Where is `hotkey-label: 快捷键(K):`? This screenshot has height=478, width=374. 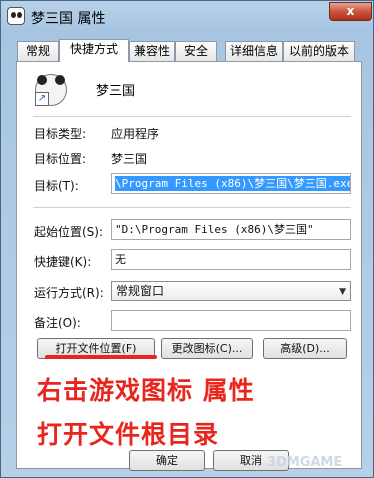 hotkey-label: 快捷键(K): is located at coordinates (63, 262).